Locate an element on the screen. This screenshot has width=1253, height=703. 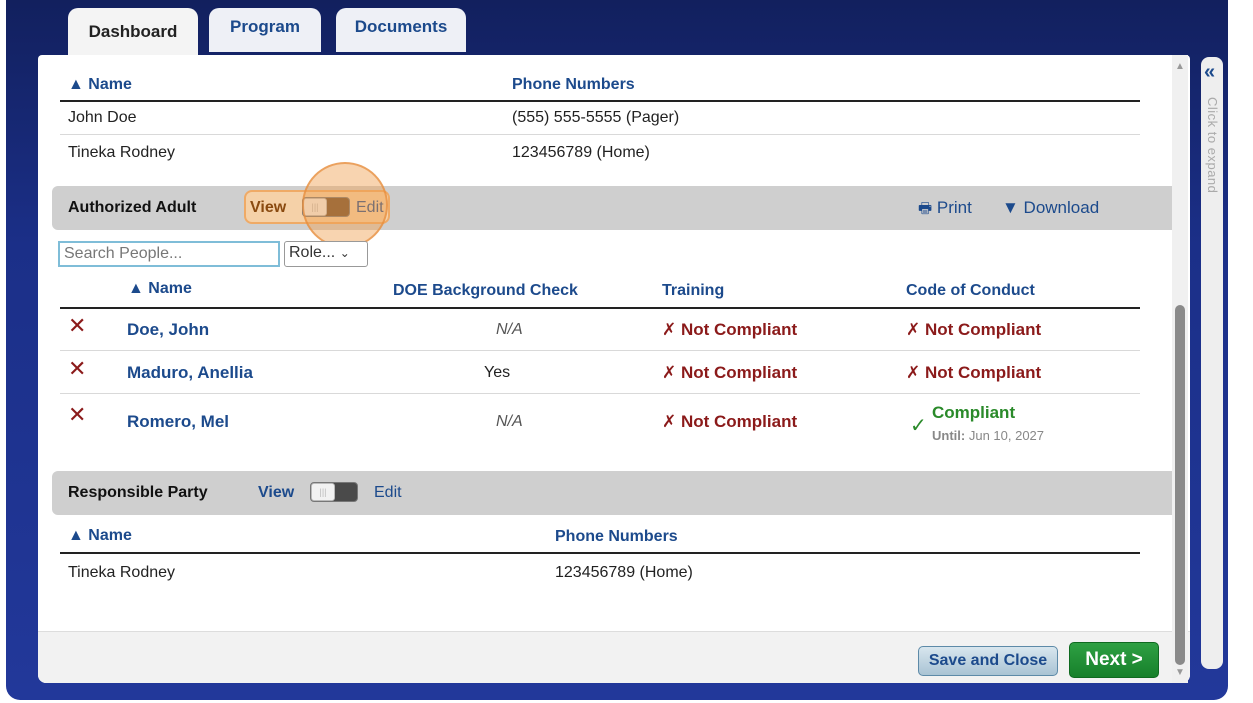
aa-header-rule is located at coordinates (600, 308).